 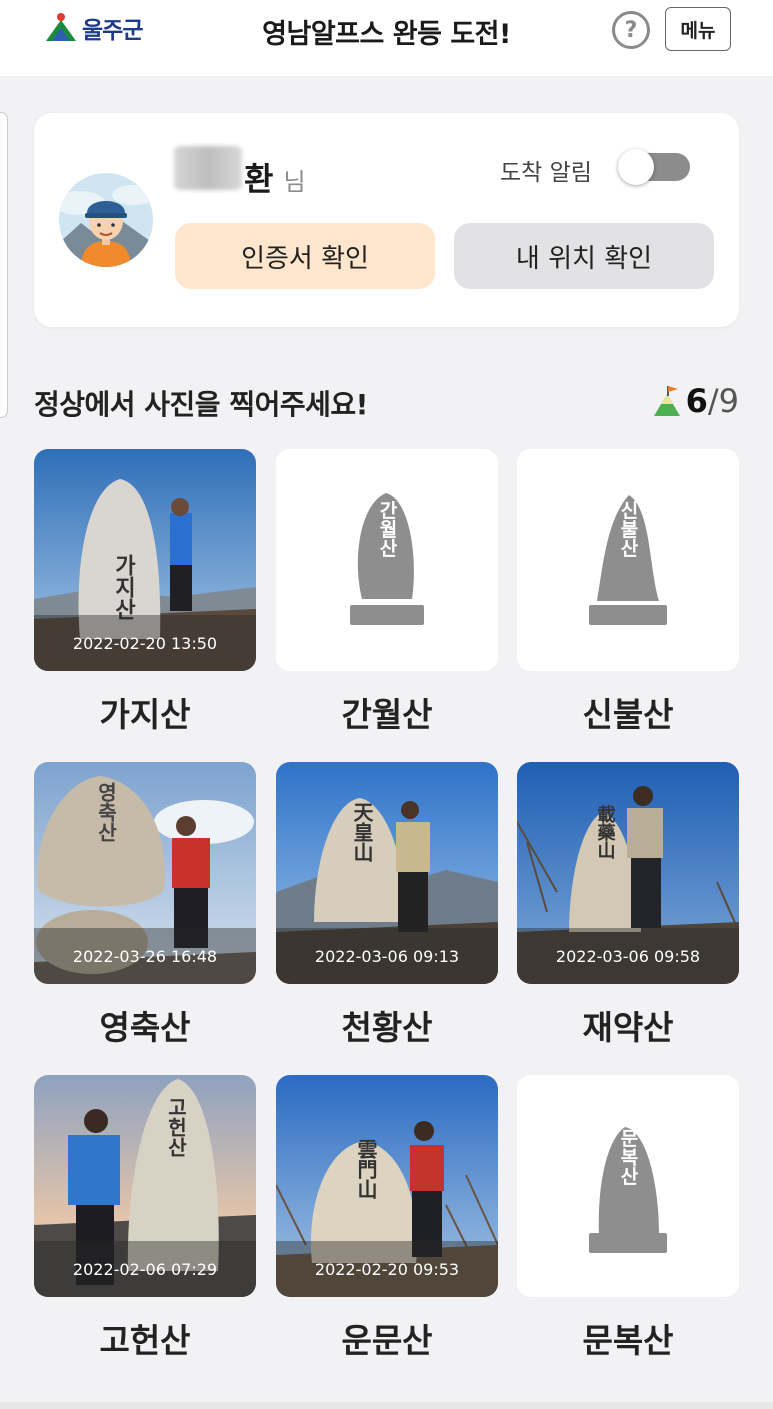 I want to click on mountain-tile-ganwolsan: 간월산, so click(x=387, y=560).